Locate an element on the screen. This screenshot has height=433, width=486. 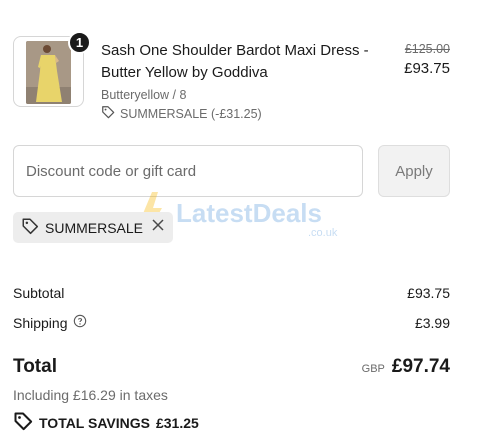
shipping-row: Shipping £3.99 is located at coordinates (231, 322).